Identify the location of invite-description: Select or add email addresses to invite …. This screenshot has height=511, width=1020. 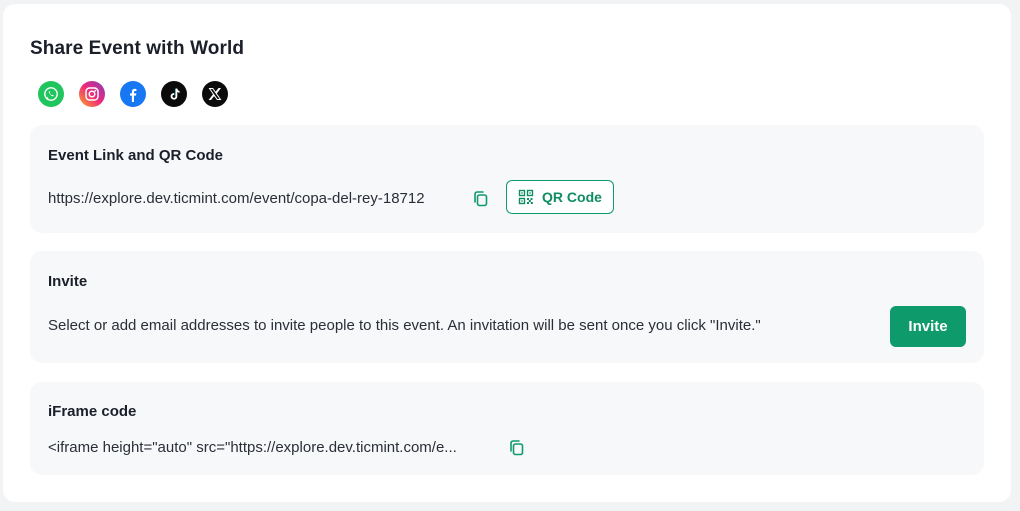
(404, 325).